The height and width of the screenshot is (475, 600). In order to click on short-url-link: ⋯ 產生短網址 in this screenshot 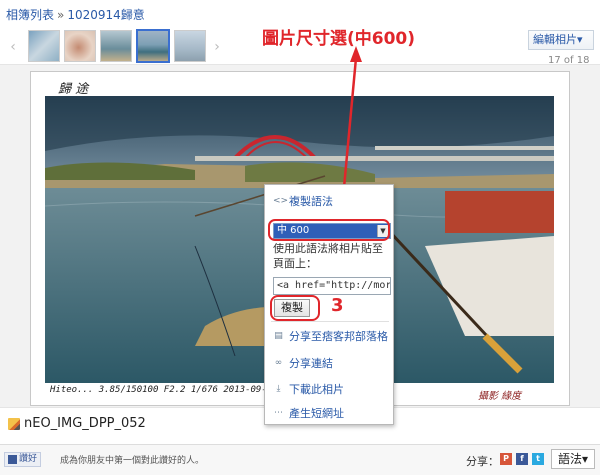, I will do `click(308, 413)`.